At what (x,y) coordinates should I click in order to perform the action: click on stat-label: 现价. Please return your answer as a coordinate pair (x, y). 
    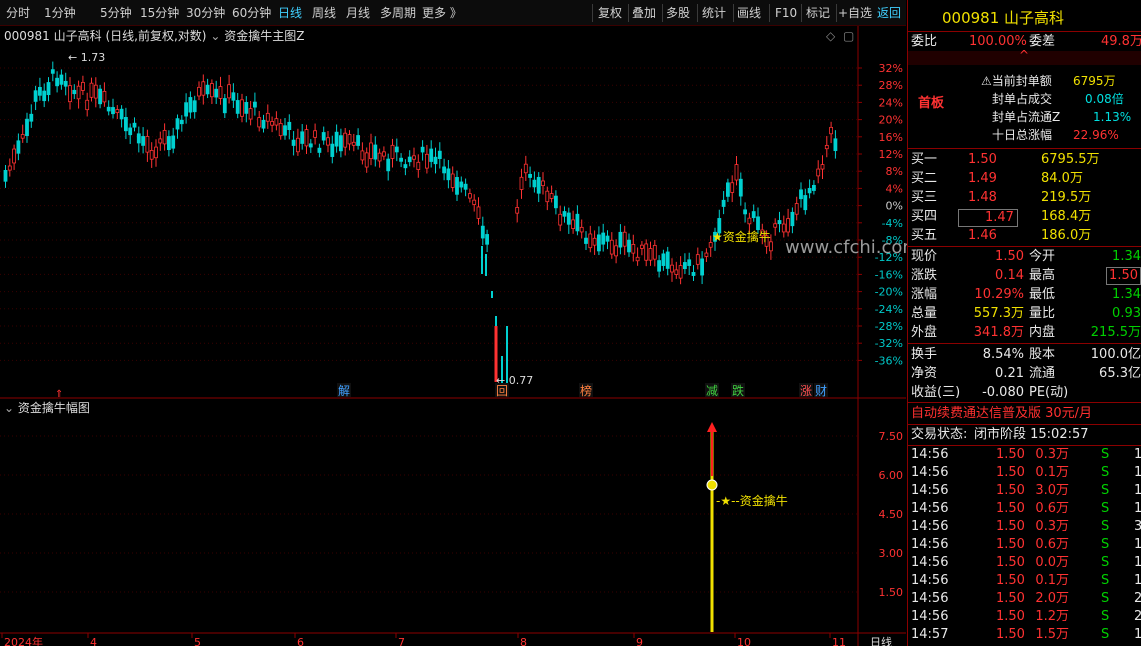
    Looking at the image, I should click on (924, 256).